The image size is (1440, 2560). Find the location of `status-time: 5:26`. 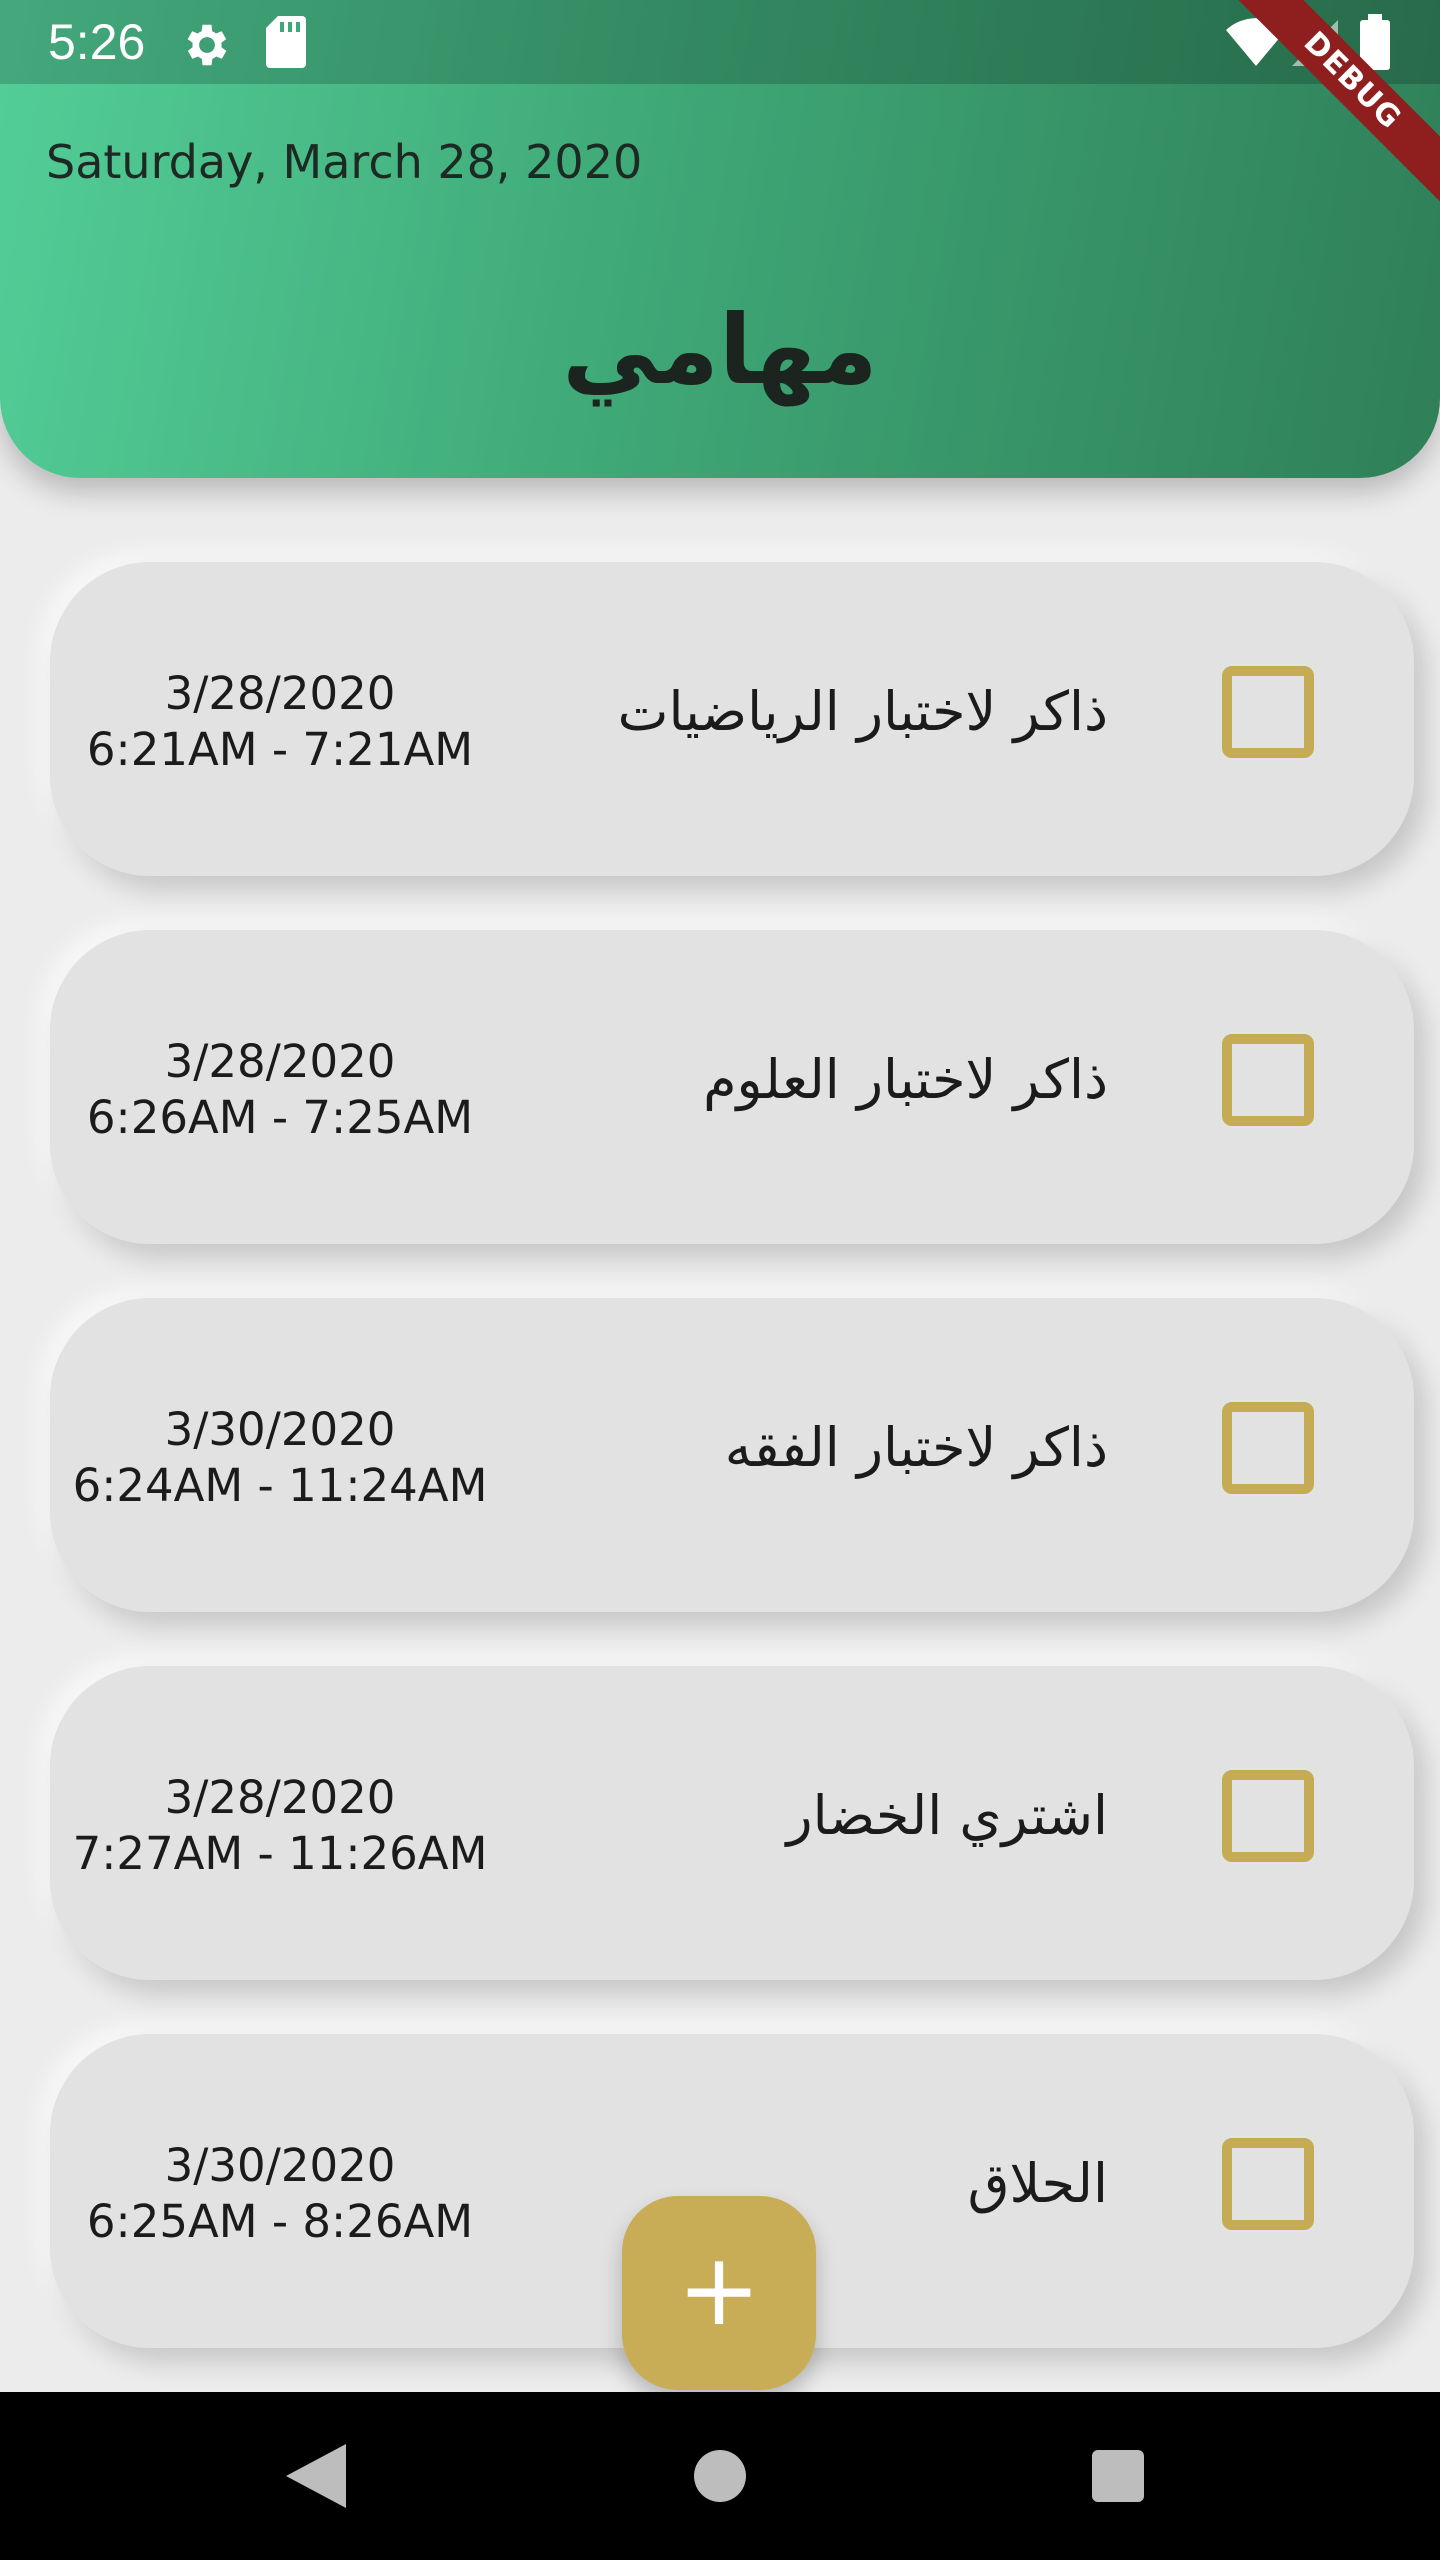

status-time: 5:26 is located at coordinates (97, 42).